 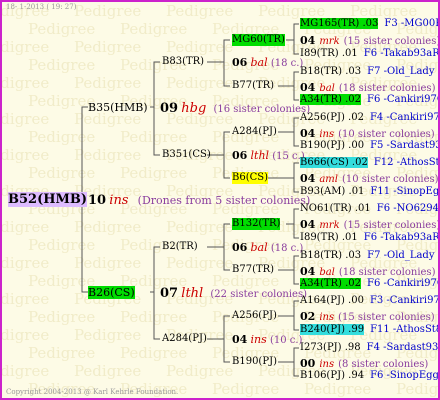 I want to click on gen4-origin: F5 -Sardast93R, so click(x=404, y=145).